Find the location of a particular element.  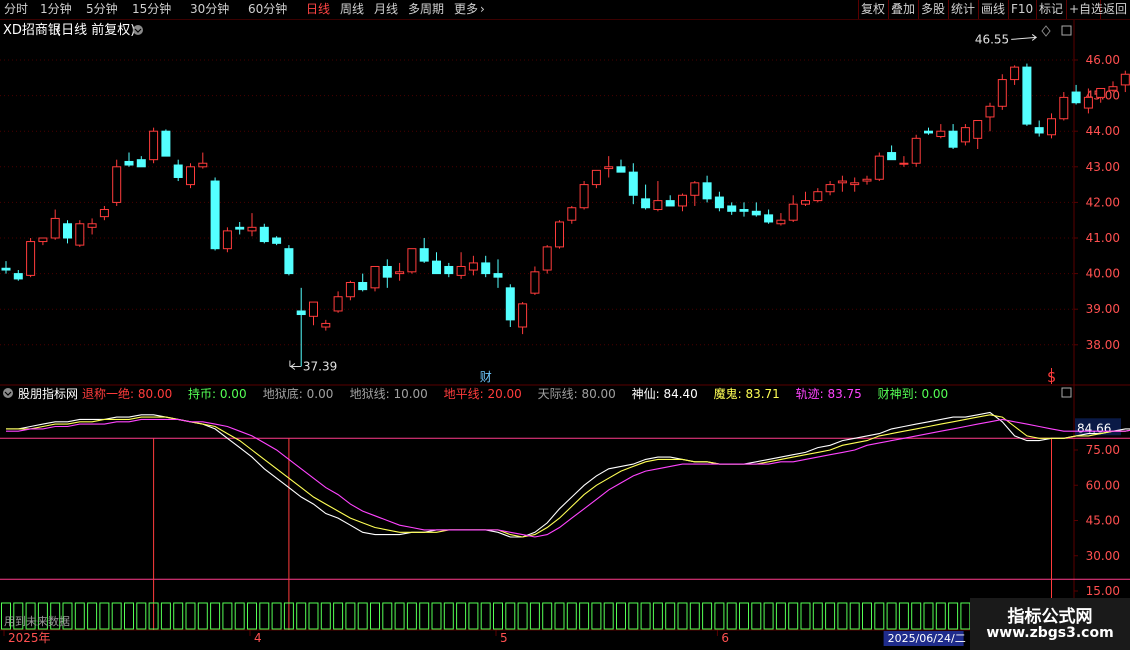

high-marker-line is located at coordinates (1024, 38).